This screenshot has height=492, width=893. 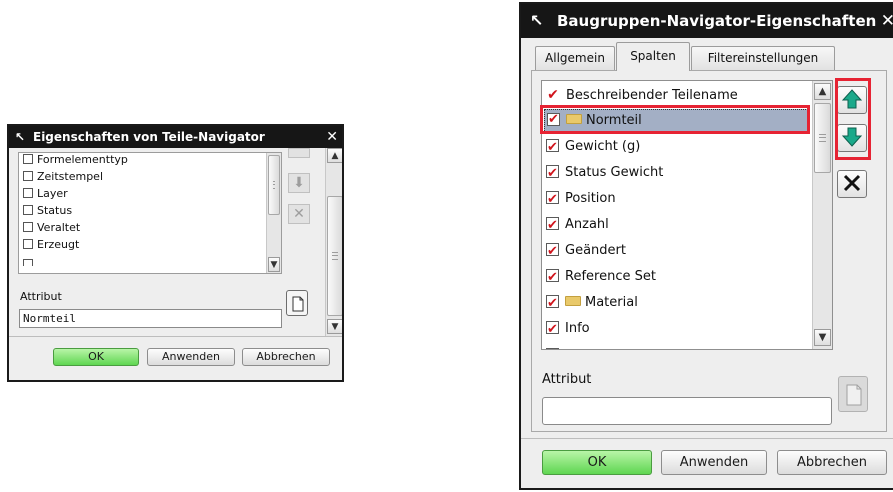 What do you see at coordinates (652, 95) in the screenshot?
I see `list-item-label: Beschreibender Teilename` at bounding box center [652, 95].